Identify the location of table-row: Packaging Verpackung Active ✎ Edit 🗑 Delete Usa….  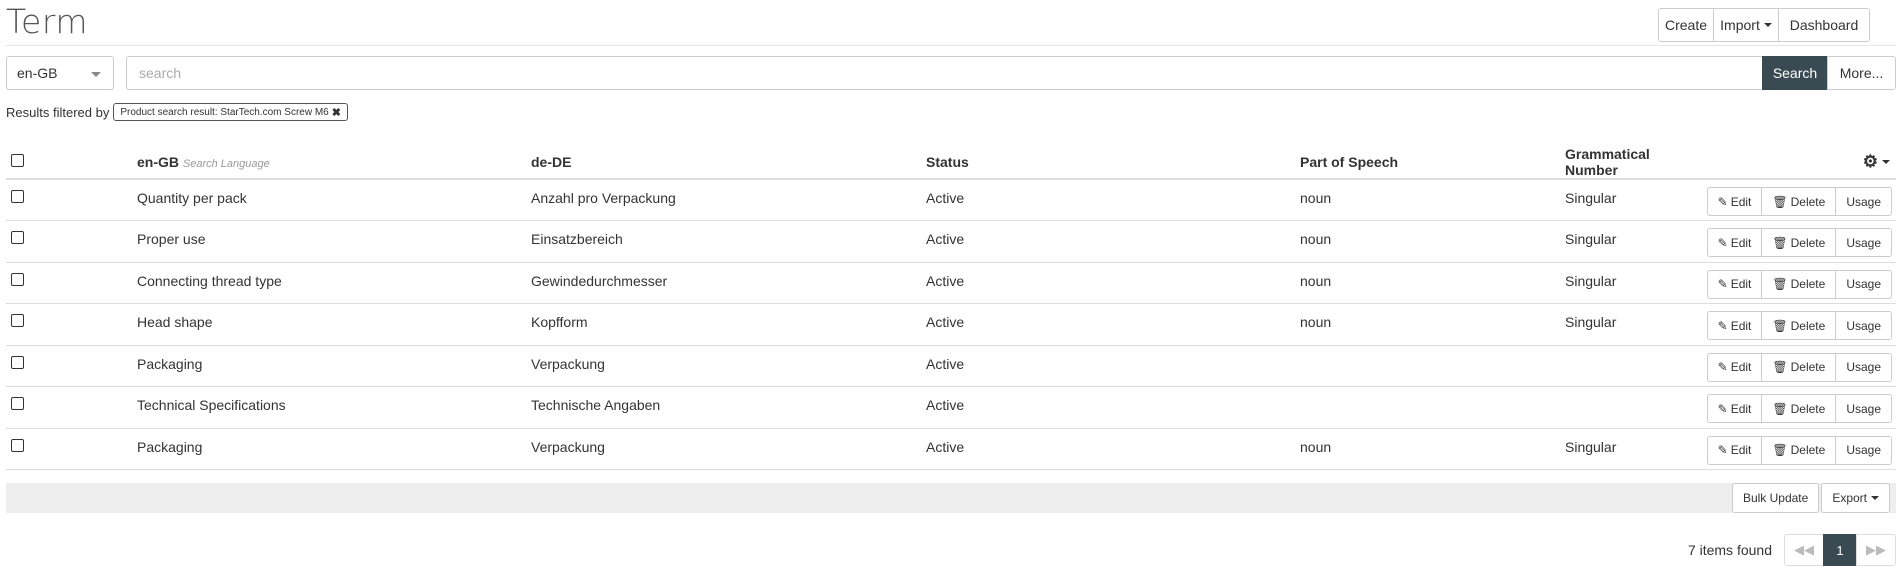
(951, 366).